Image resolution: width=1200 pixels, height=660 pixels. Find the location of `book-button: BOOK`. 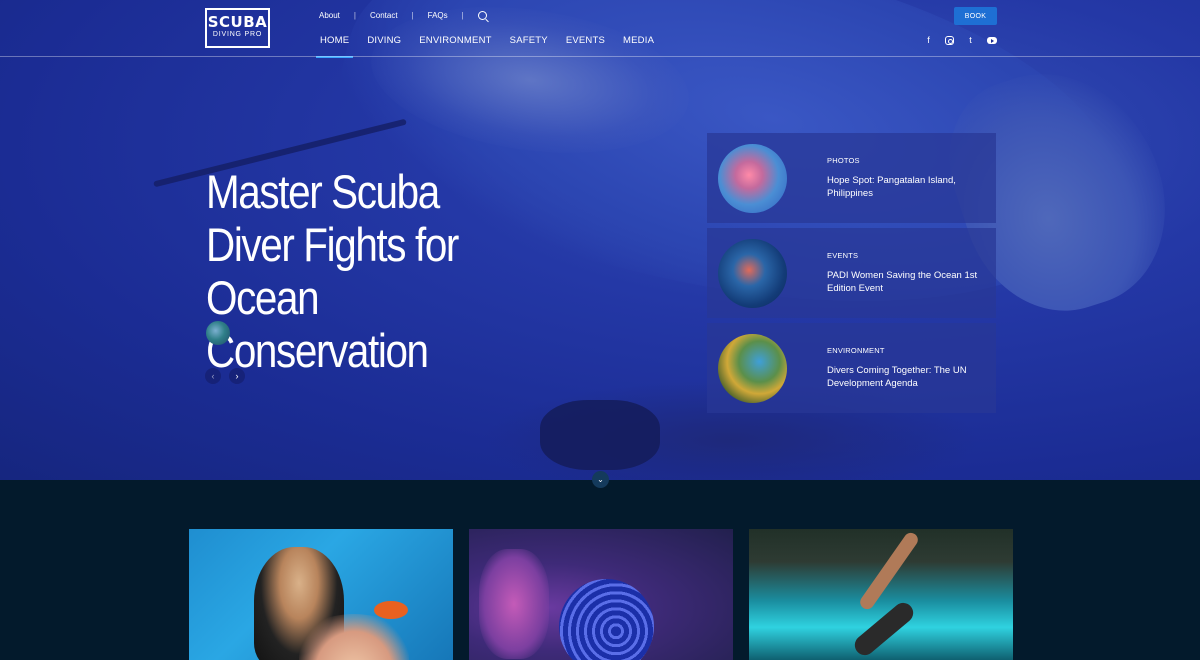

book-button: BOOK is located at coordinates (975, 16).